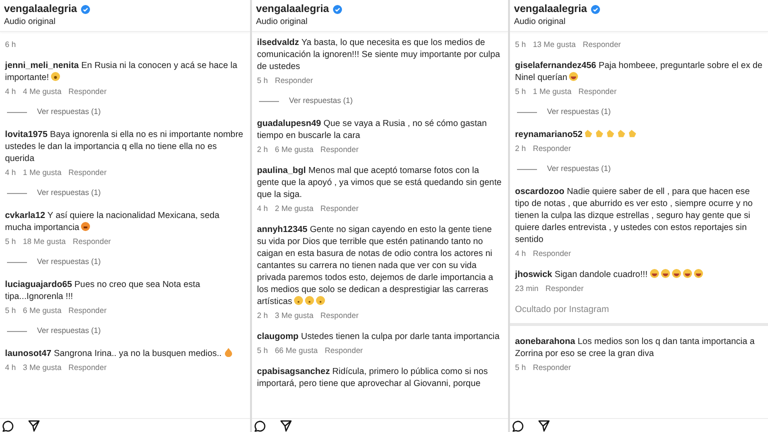 The image size is (768, 432). I want to click on comment-text: giselafernandez456 Paja hombeee, preguntarle sobre el ex de Ninel querían, so click(638, 71).